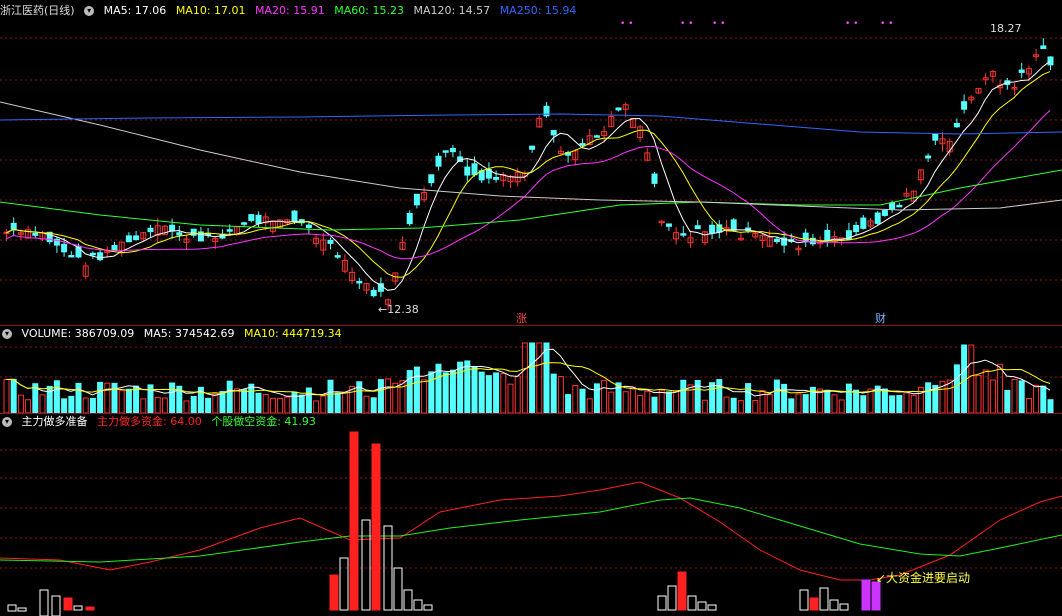 This screenshot has height=616, width=1062. I want to click on high-price-label: 18.27, so click(1006, 28).